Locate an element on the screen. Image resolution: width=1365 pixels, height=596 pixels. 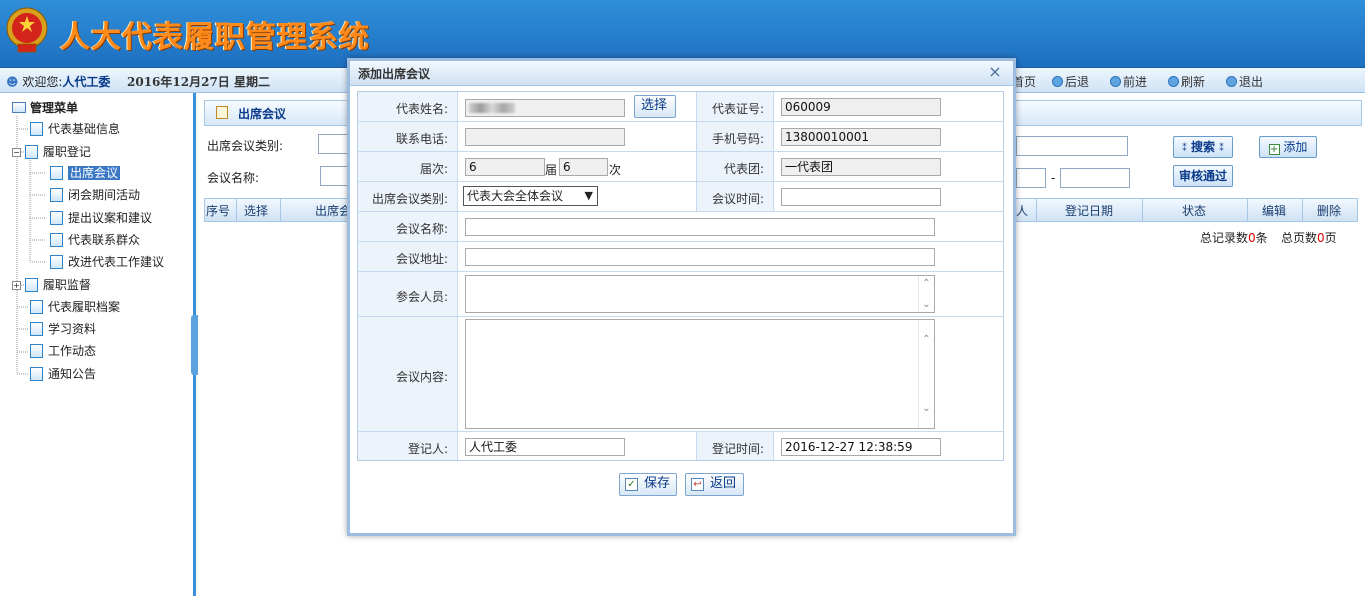
sidebar-item-registration: − 履职登记 is located at coordinates (51, 152).